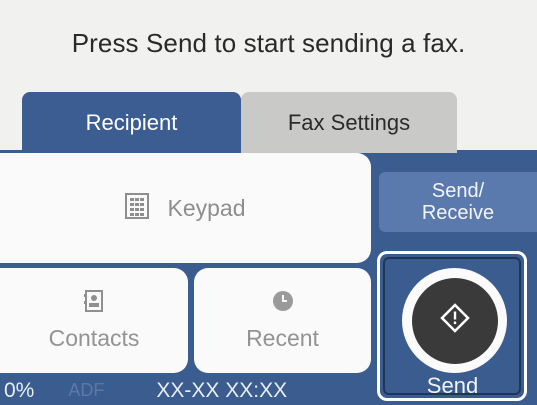 The width and height of the screenshot is (537, 405). Describe the element at coordinates (94, 303) in the screenshot. I see `contacts-icon` at that location.